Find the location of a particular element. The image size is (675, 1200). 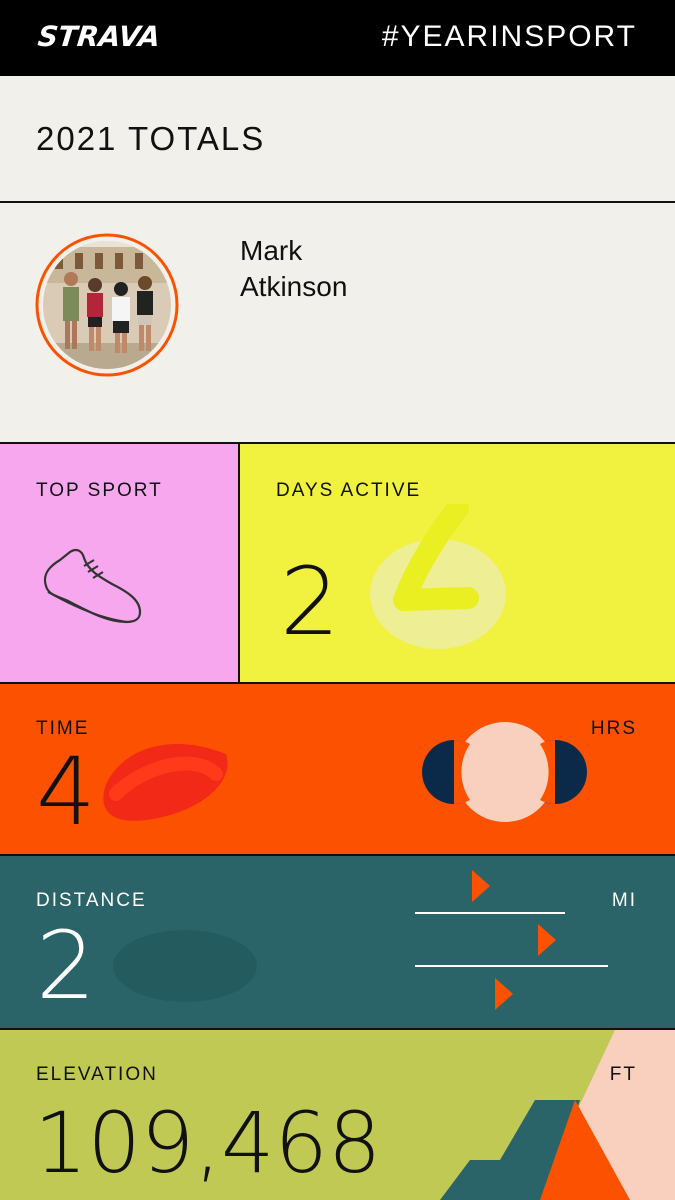

redaction-smudge is located at coordinates (185, 966).